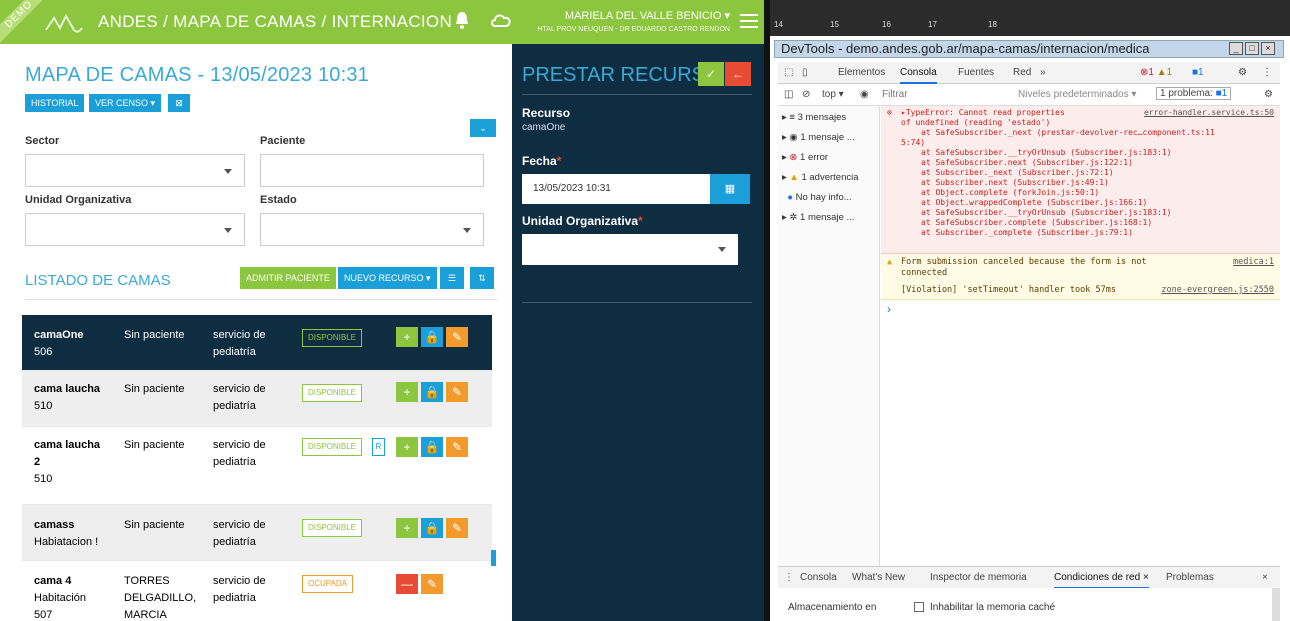 The image size is (1290, 621). What do you see at coordinates (895, 94) in the screenshot?
I see `filter-input: Filtrar` at bounding box center [895, 94].